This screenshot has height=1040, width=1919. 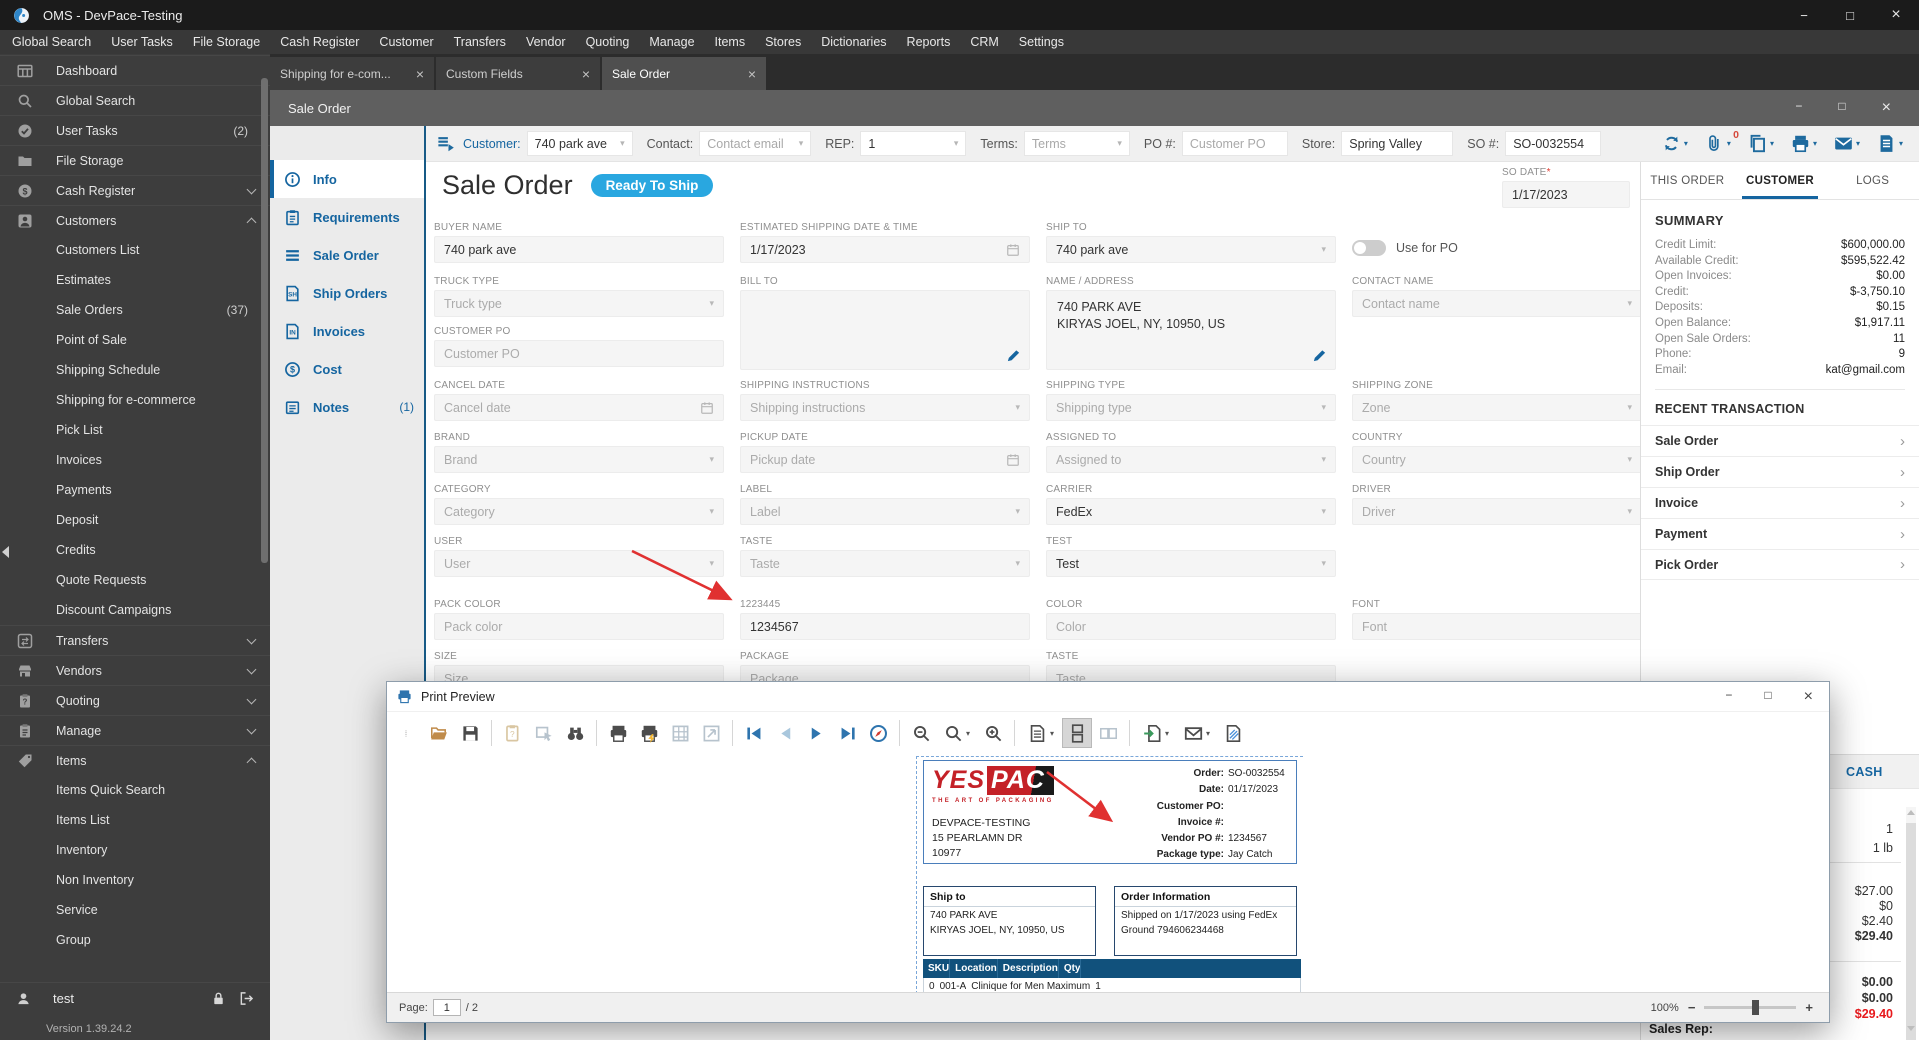 I want to click on tab-customer: CUSTOMER, so click(x=1780, y=180).